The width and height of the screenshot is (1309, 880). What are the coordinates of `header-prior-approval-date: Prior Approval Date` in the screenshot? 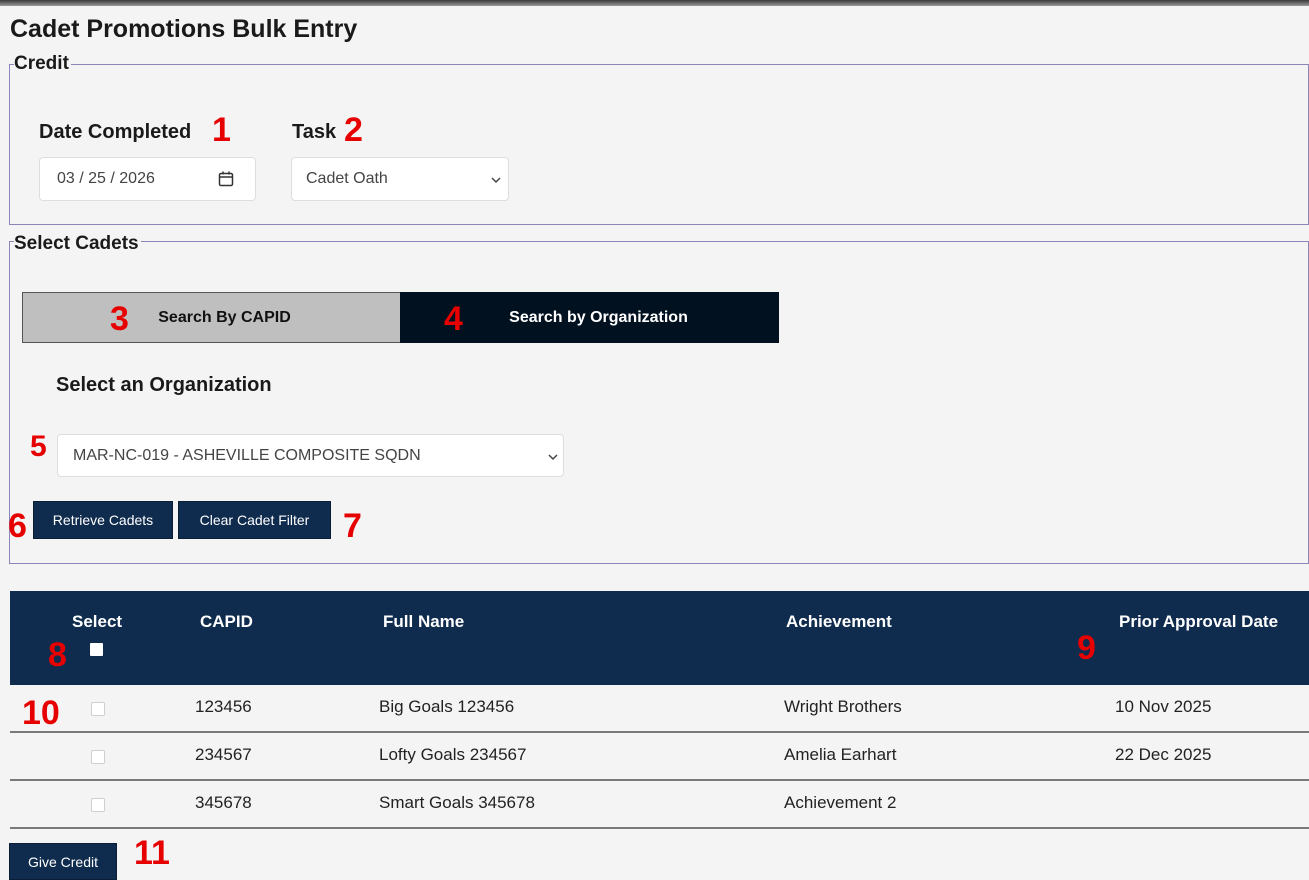 It's located at (1199, 621).